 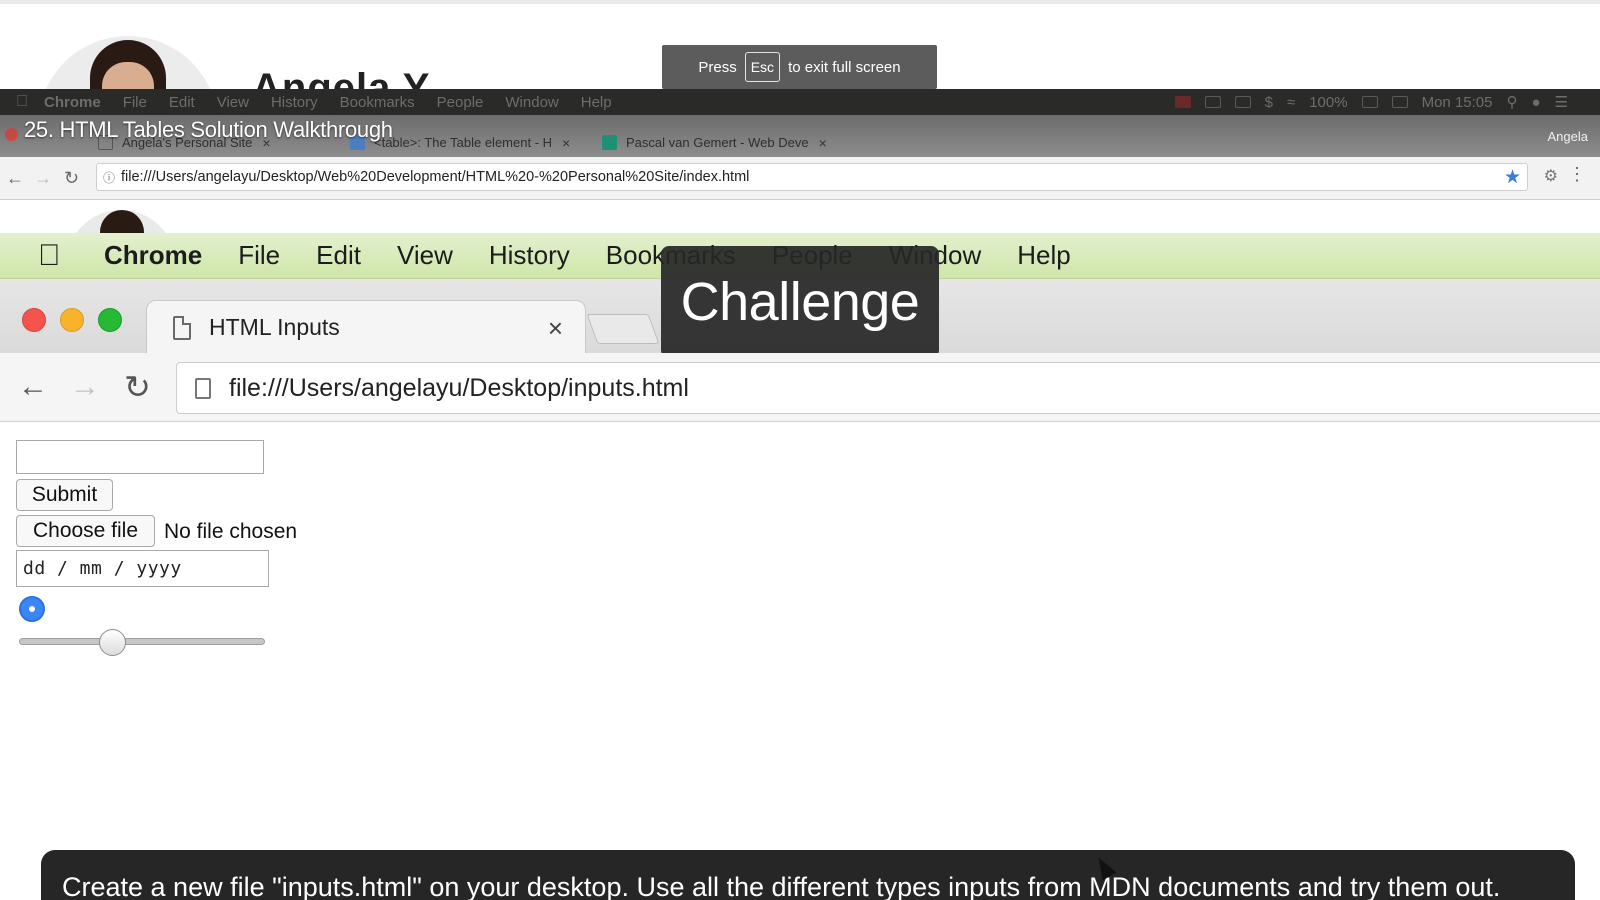 What do you see at coordinates (233, 102) in the screenshot?
I see `outer-menu-view: View` at bounding box center [233, 102].